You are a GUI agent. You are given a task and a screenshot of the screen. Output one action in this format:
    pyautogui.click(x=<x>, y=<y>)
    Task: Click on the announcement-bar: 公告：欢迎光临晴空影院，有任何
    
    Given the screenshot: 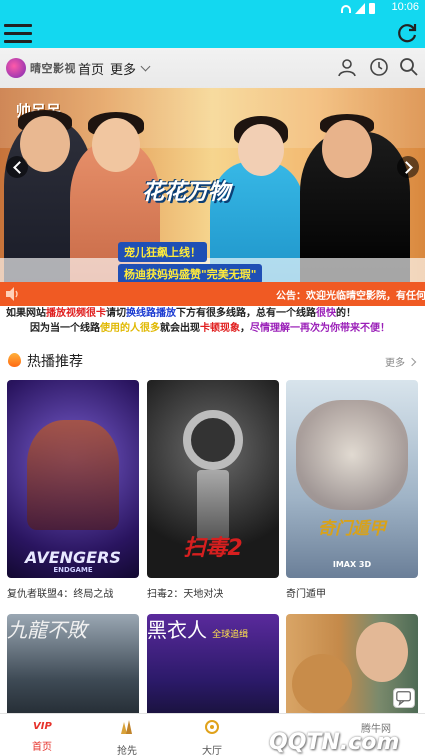 What is the action you would take?
    pyautogui.click(x=212, y=294)
    